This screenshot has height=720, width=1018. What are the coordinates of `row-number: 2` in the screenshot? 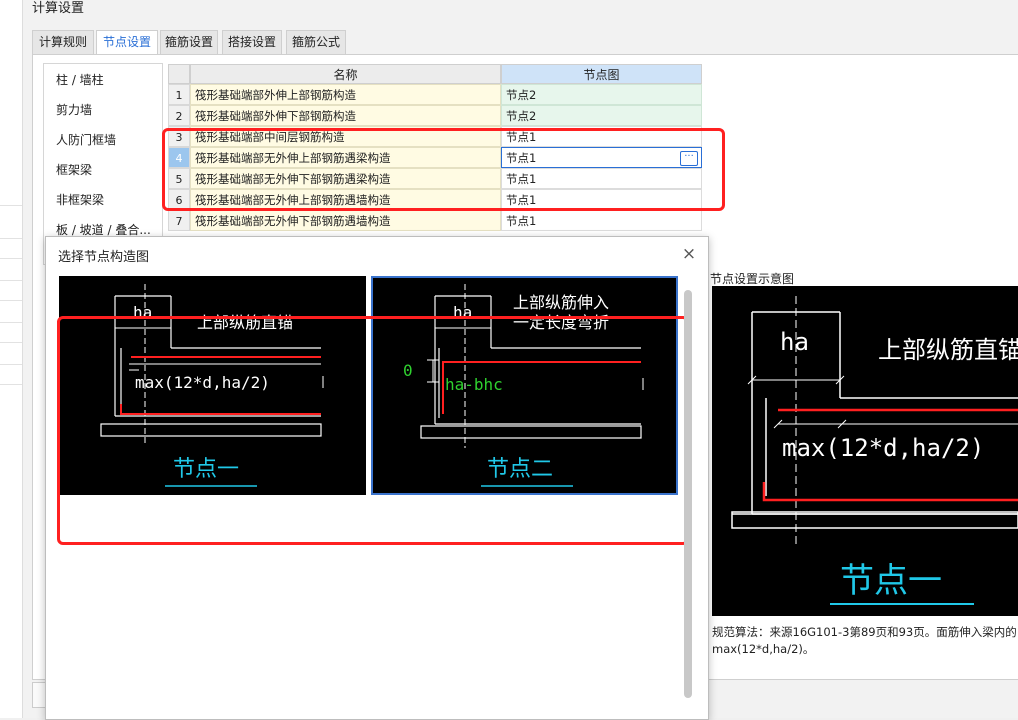 It's located at (179, 115).